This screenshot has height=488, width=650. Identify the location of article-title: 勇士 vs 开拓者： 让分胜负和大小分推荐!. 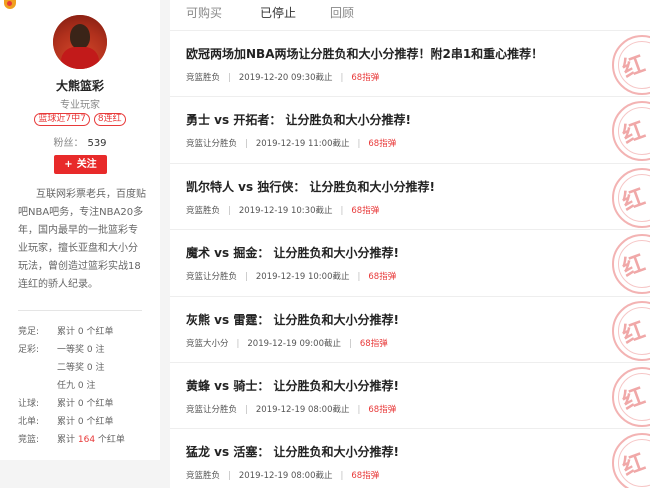
(298, 119).